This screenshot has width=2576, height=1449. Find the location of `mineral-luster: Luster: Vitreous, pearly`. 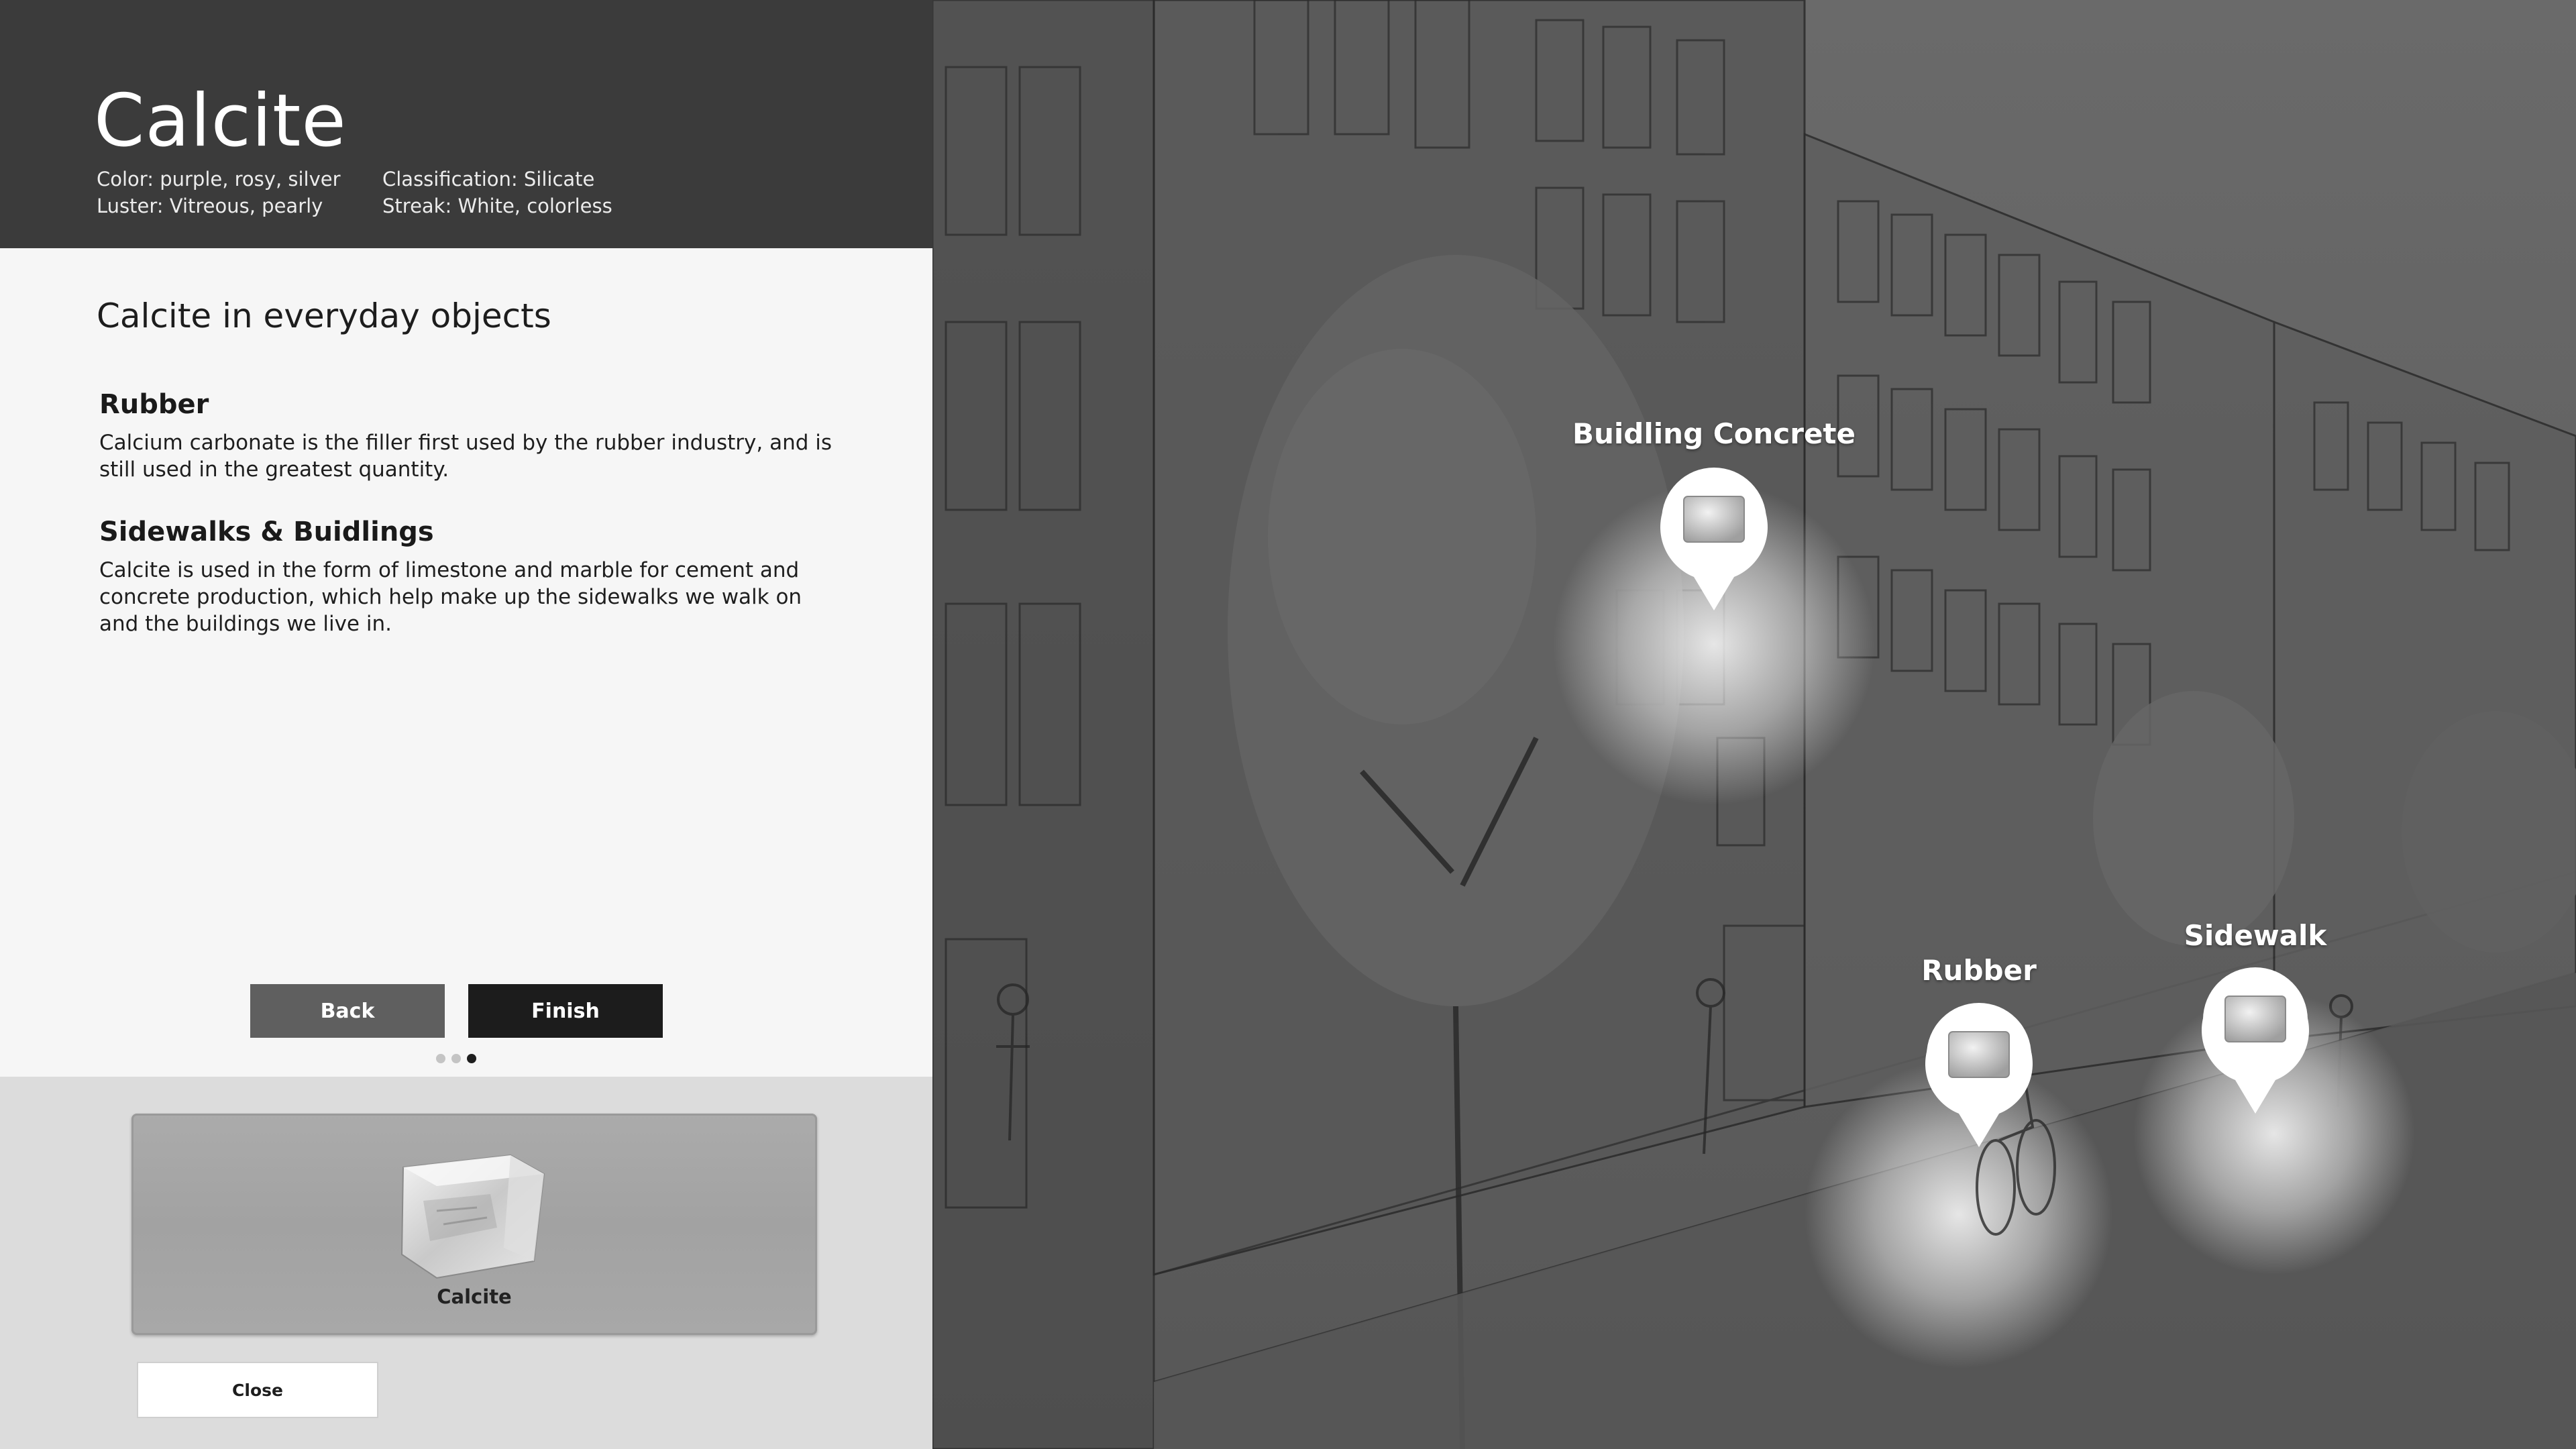

mineral-luster: Luster: Vitreous, pearly is located at coordinates (210, 206).